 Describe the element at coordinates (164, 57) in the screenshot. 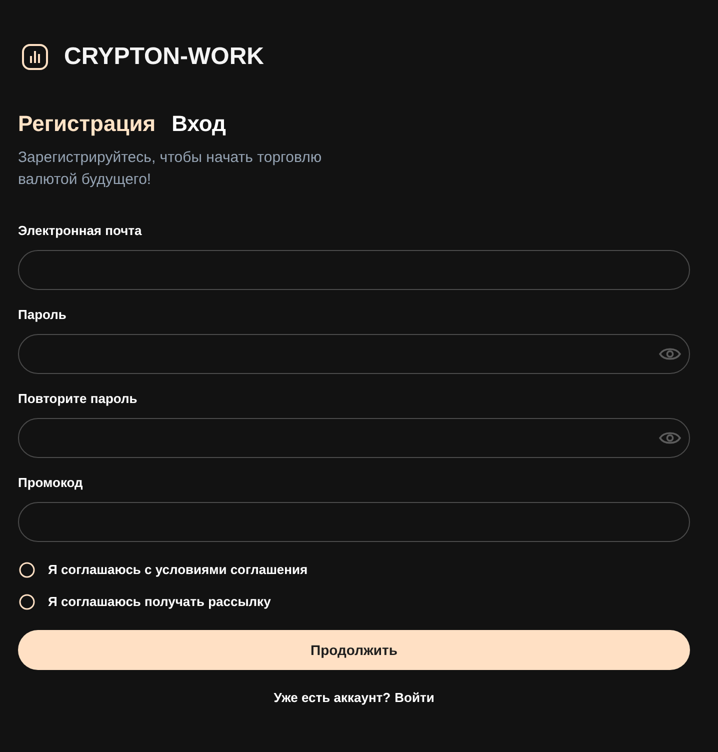

I see `brand-name: CRYPTON-WORK` at that location.